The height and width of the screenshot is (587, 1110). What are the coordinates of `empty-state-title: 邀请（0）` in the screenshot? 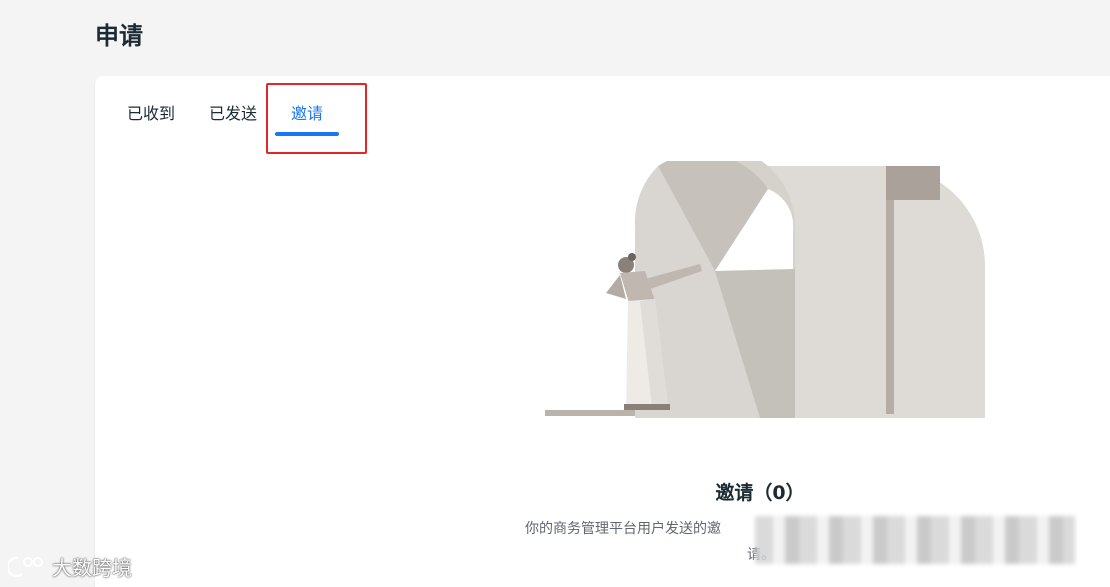 It's located at (760, 493).